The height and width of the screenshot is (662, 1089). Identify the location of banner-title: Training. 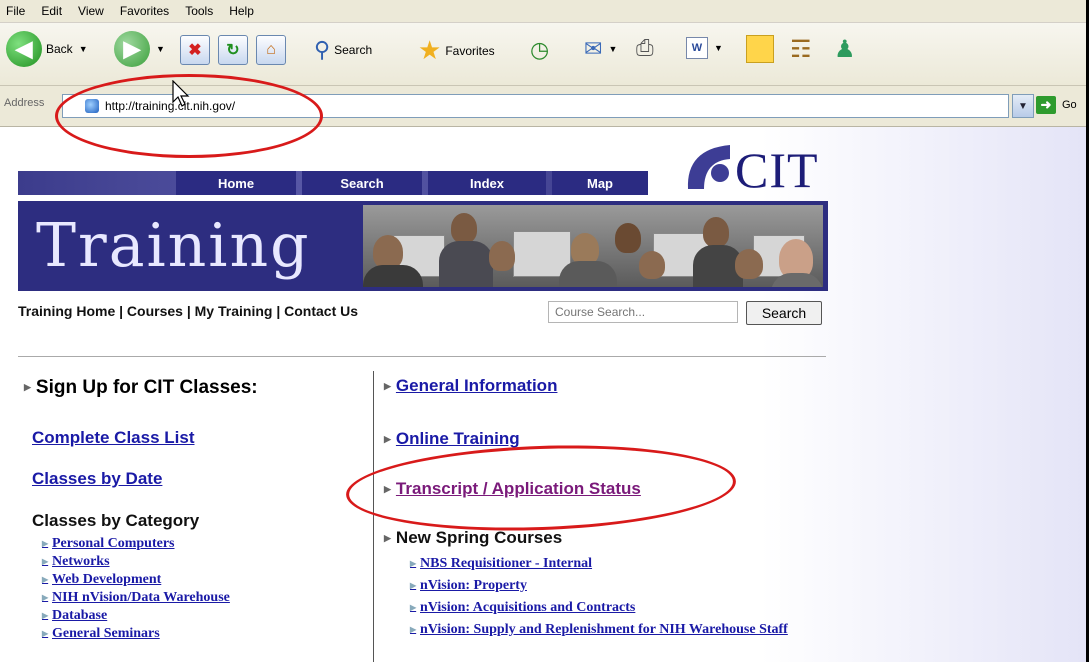
(173, 246).